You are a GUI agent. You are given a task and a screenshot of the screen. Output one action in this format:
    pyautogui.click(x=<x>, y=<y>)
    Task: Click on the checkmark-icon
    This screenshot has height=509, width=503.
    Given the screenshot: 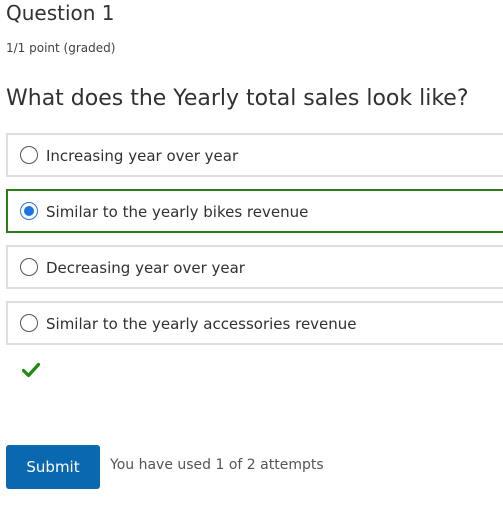 What is the action you would take?
    pyautogui.click(x=31, y=370)
    